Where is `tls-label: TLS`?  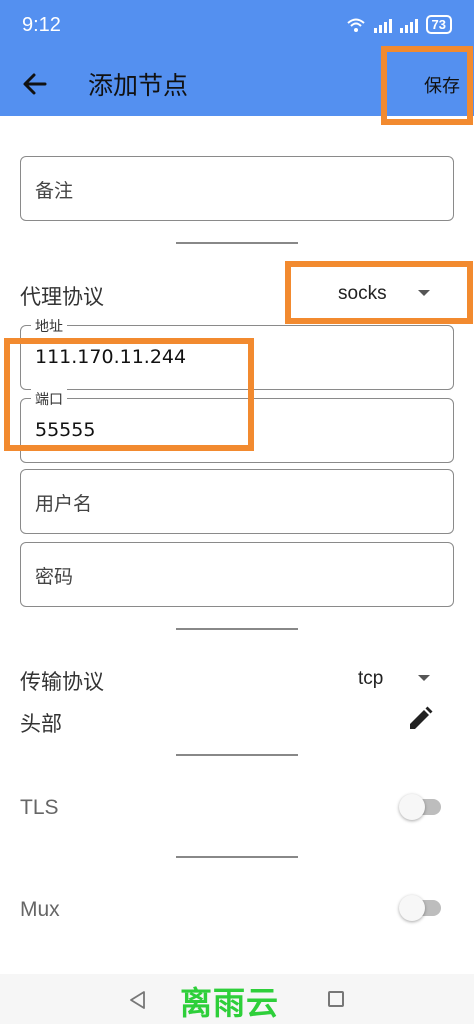 tls-label: TLS is located at coordinates (39, 807).